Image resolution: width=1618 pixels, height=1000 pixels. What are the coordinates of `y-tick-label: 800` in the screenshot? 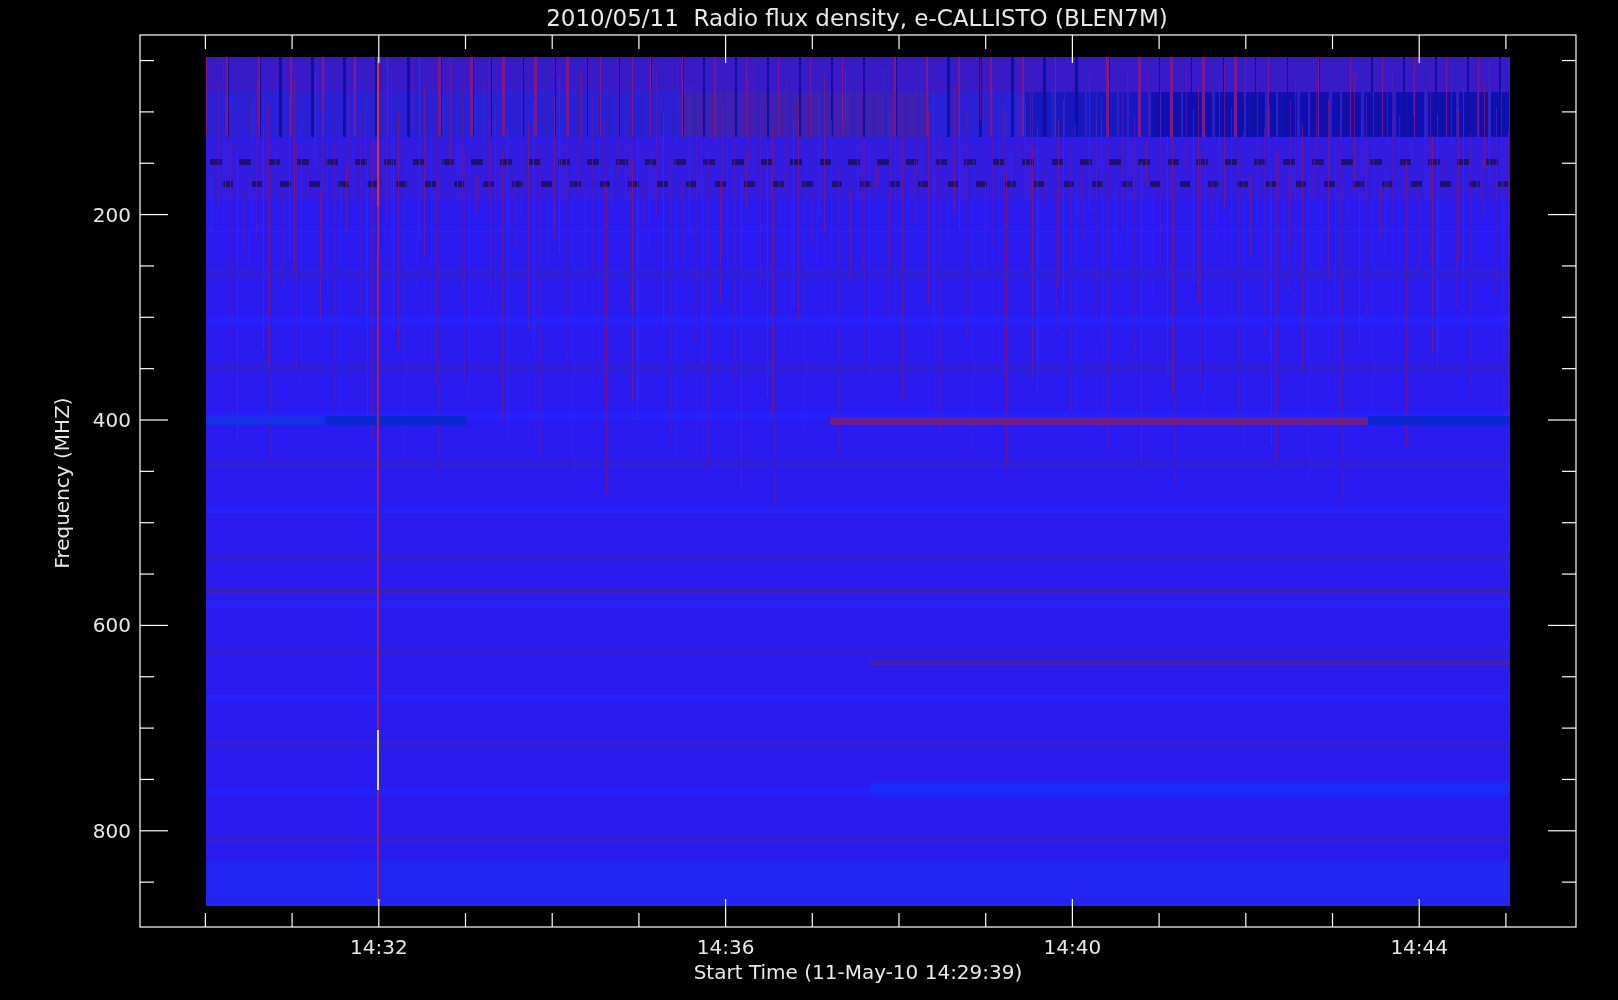 It's located at (111, 830).